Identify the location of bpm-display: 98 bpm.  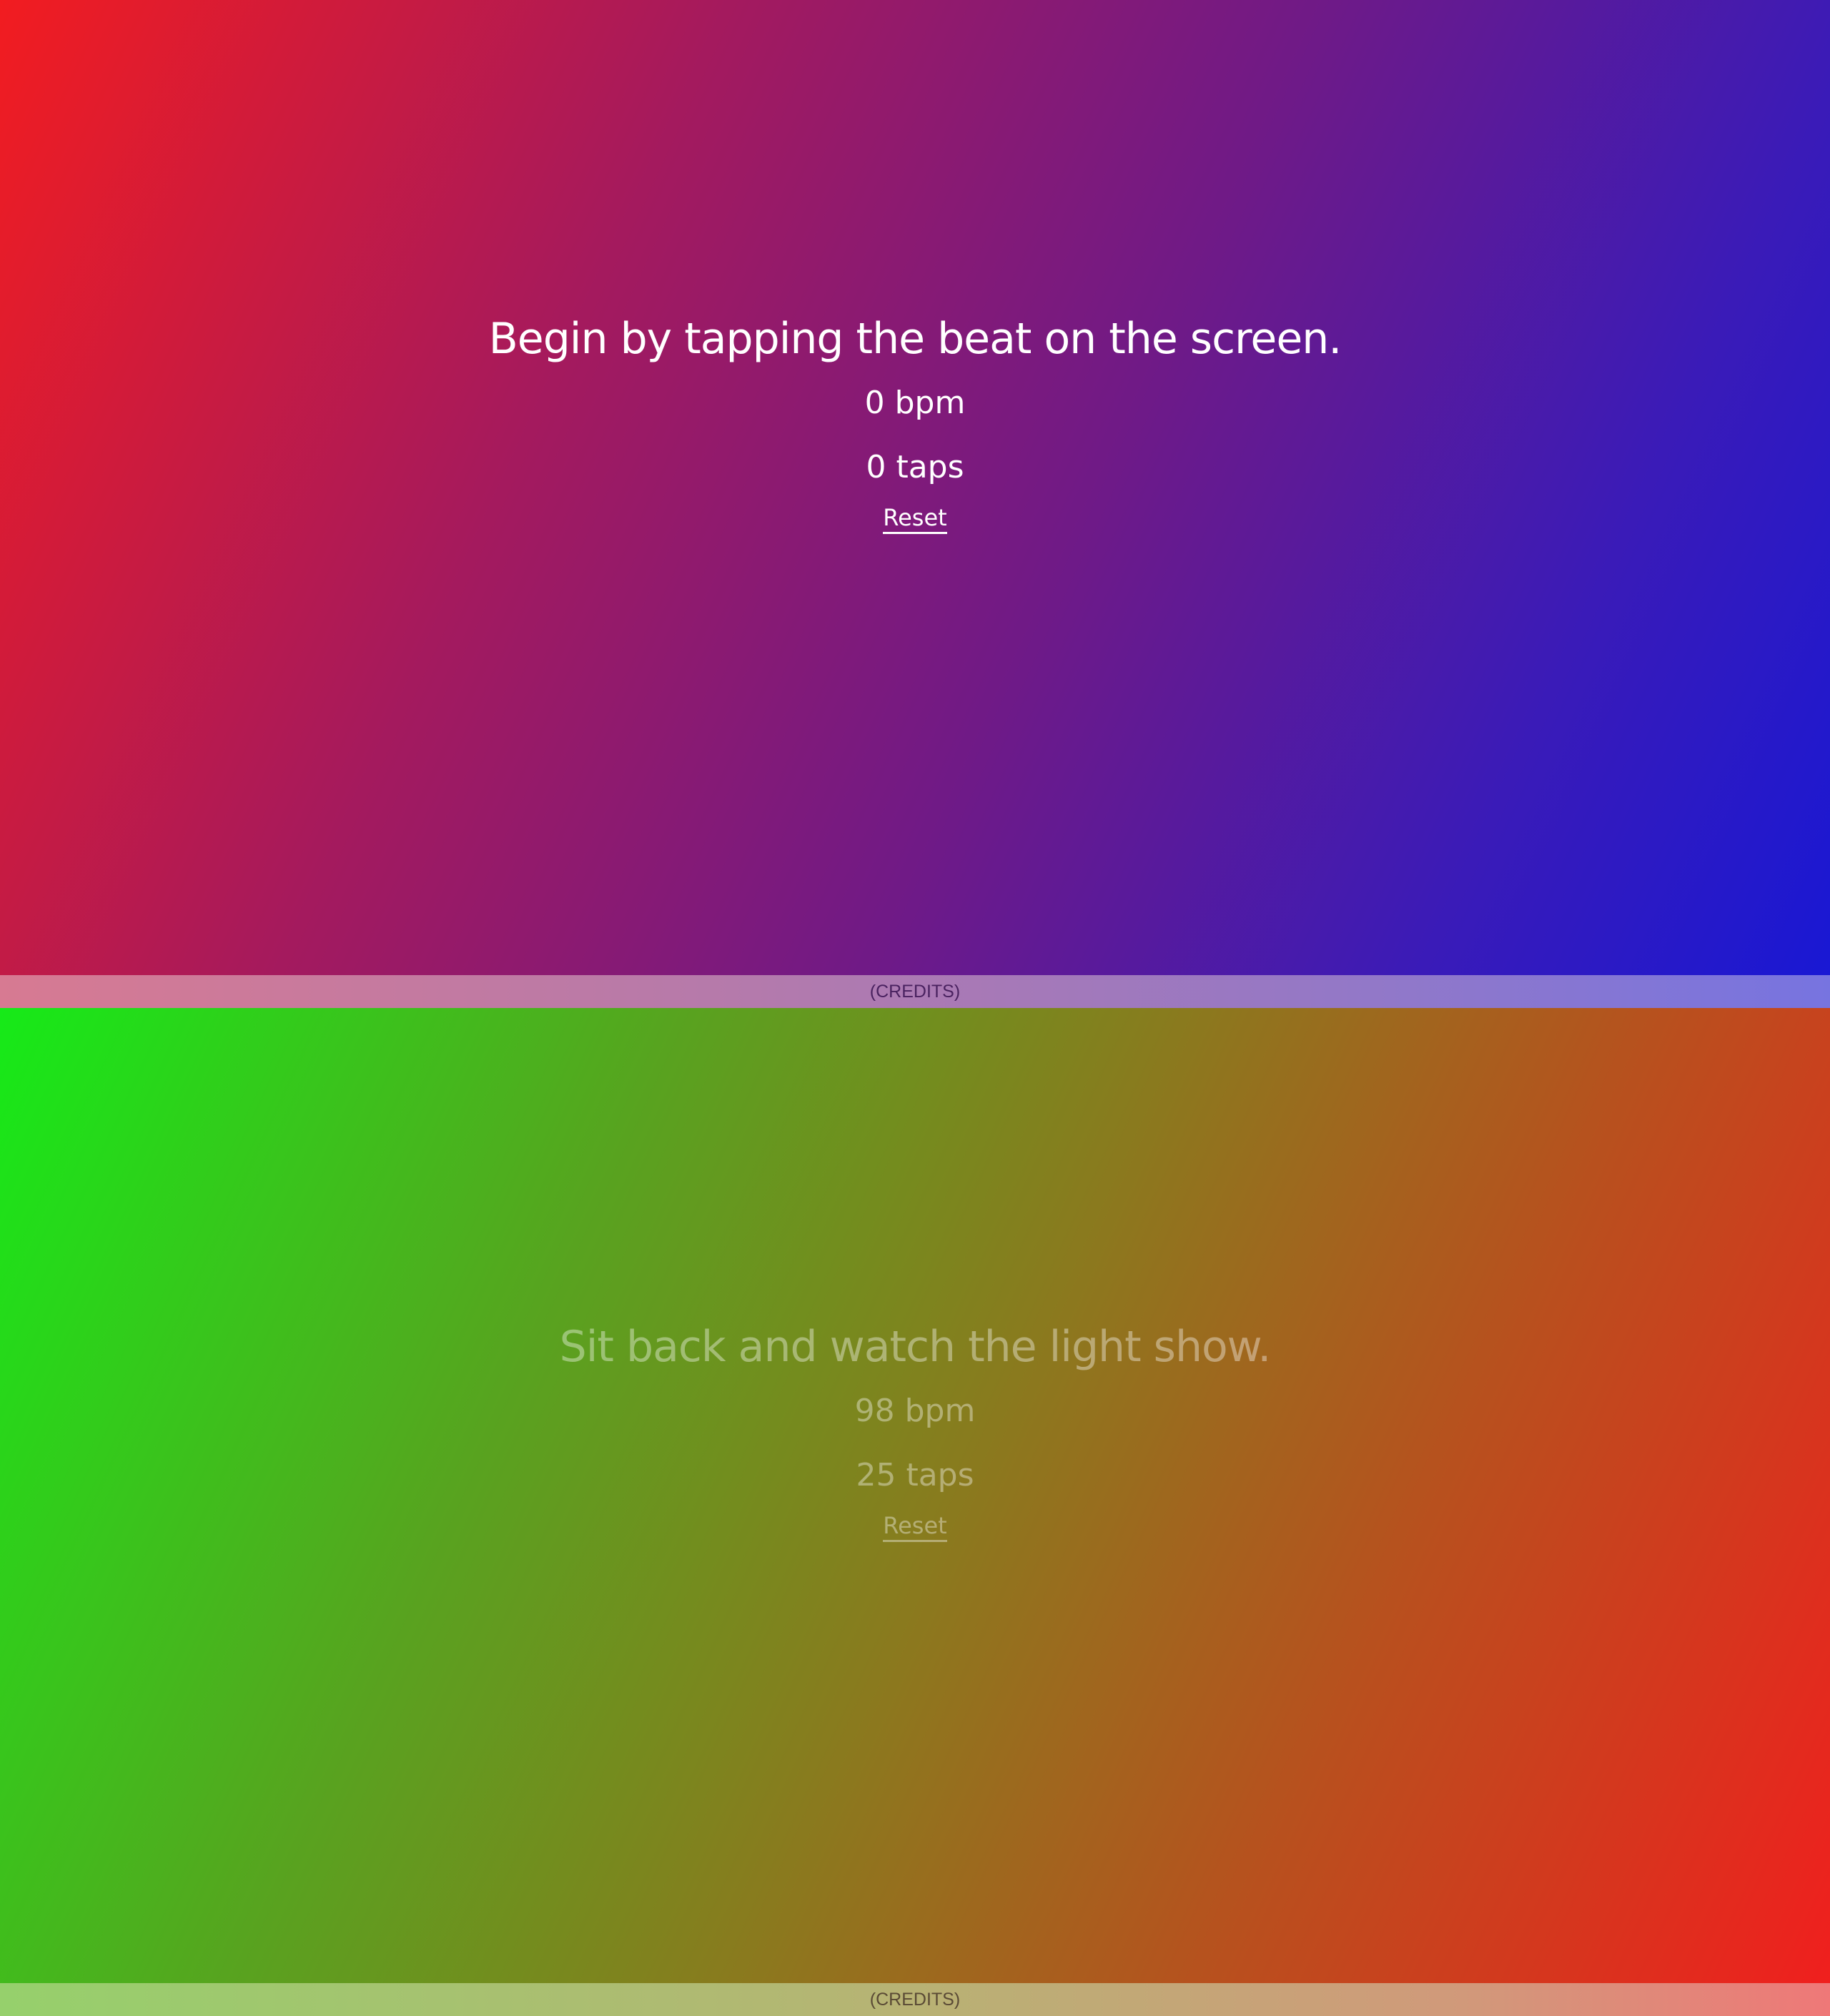
(915, 1411).